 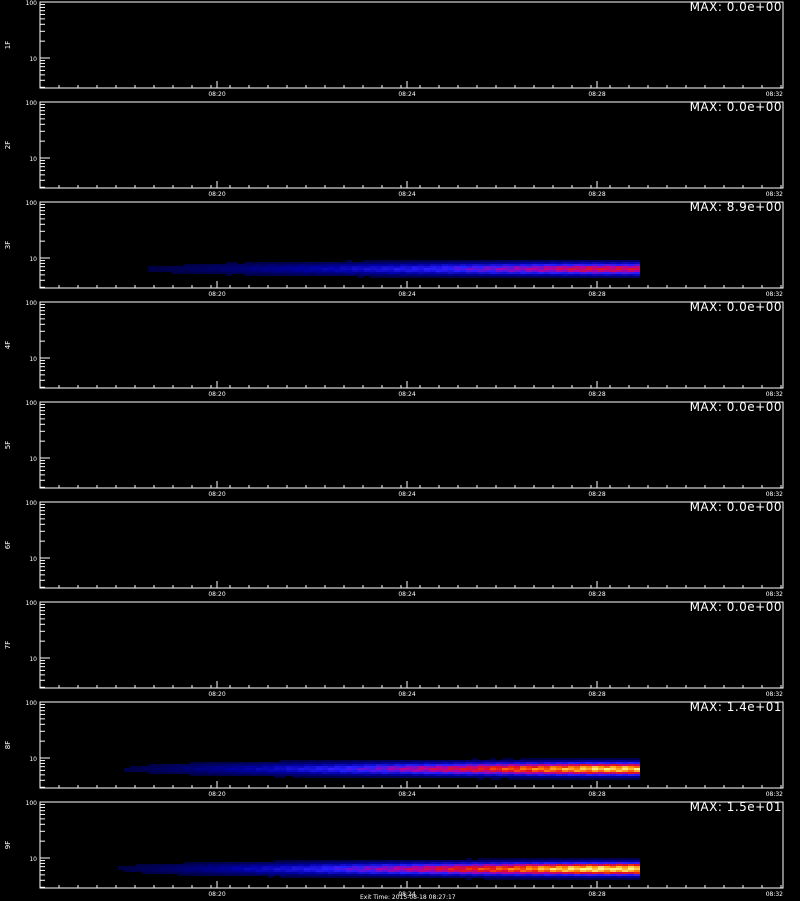 I want to click on plot-frame, so click(x=411, y=645).